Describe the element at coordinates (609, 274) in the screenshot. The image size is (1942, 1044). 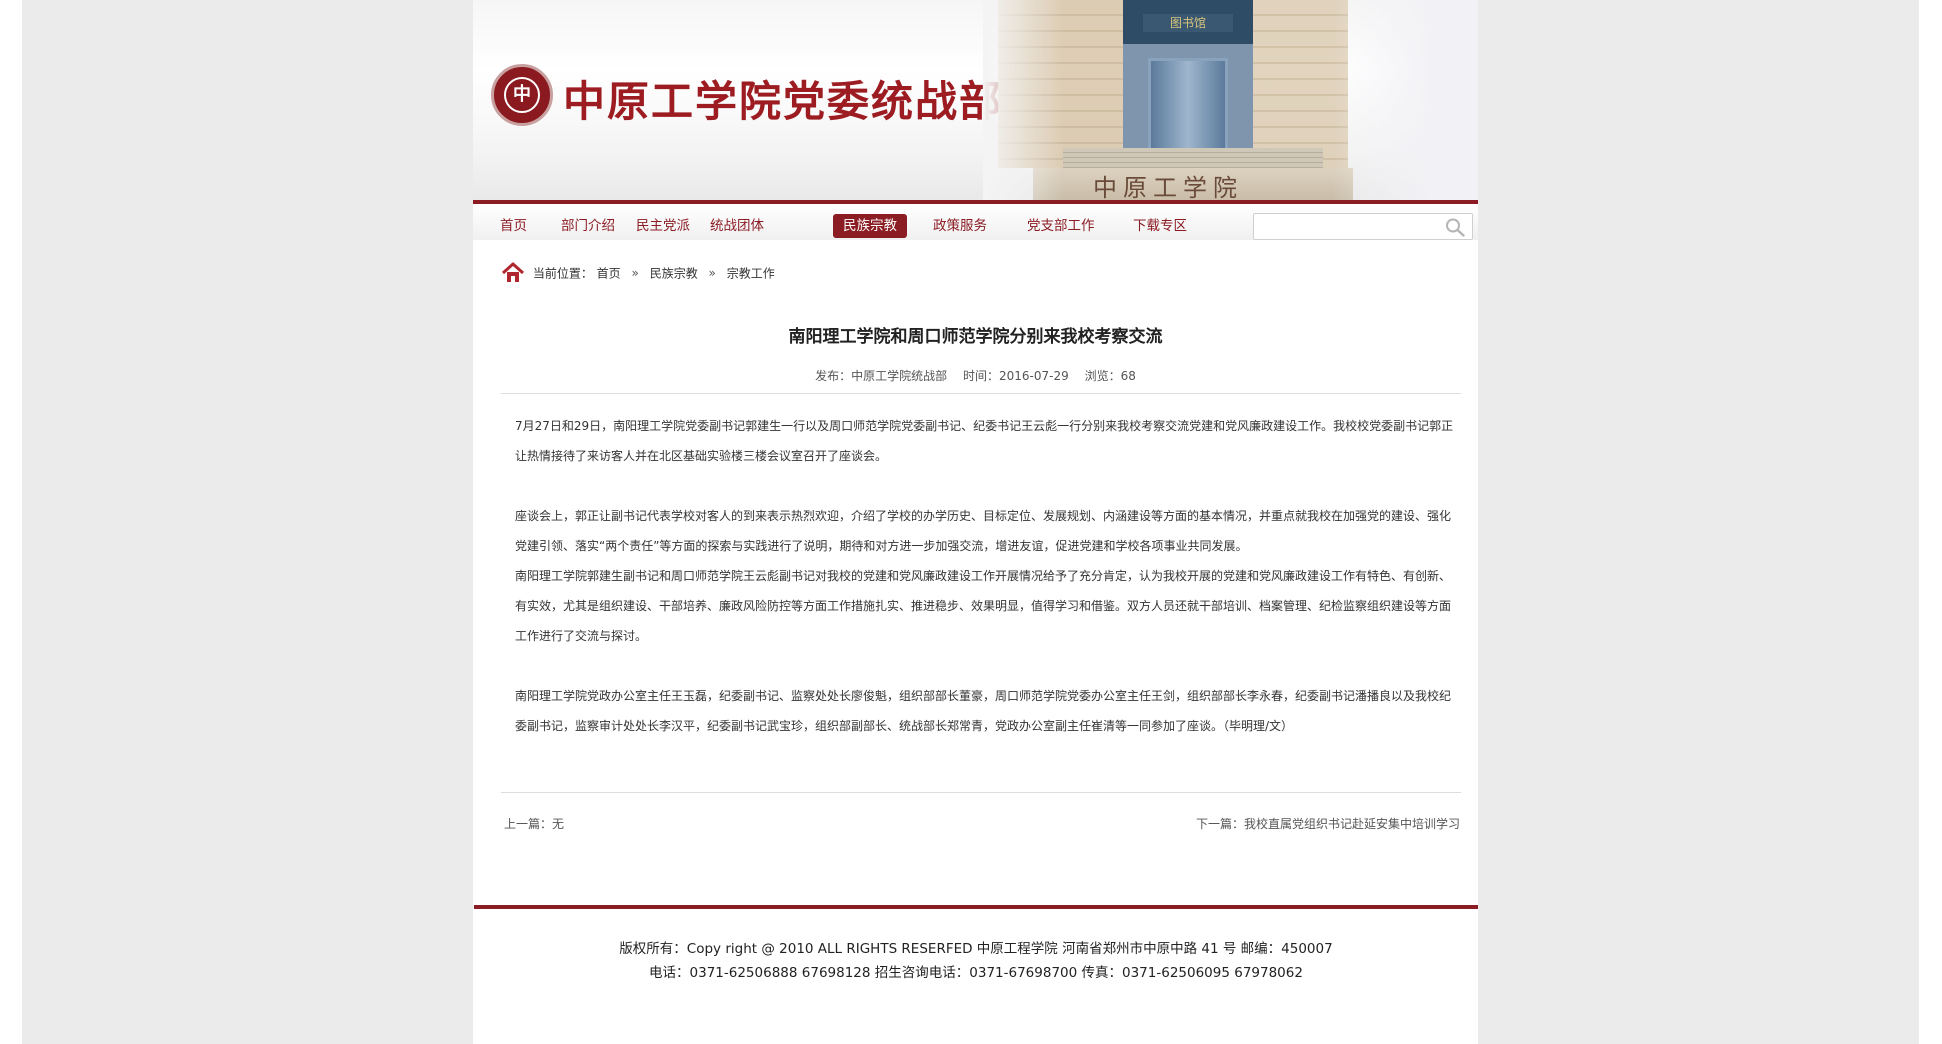
I see `breadcrumb-home: 首页` at that location.